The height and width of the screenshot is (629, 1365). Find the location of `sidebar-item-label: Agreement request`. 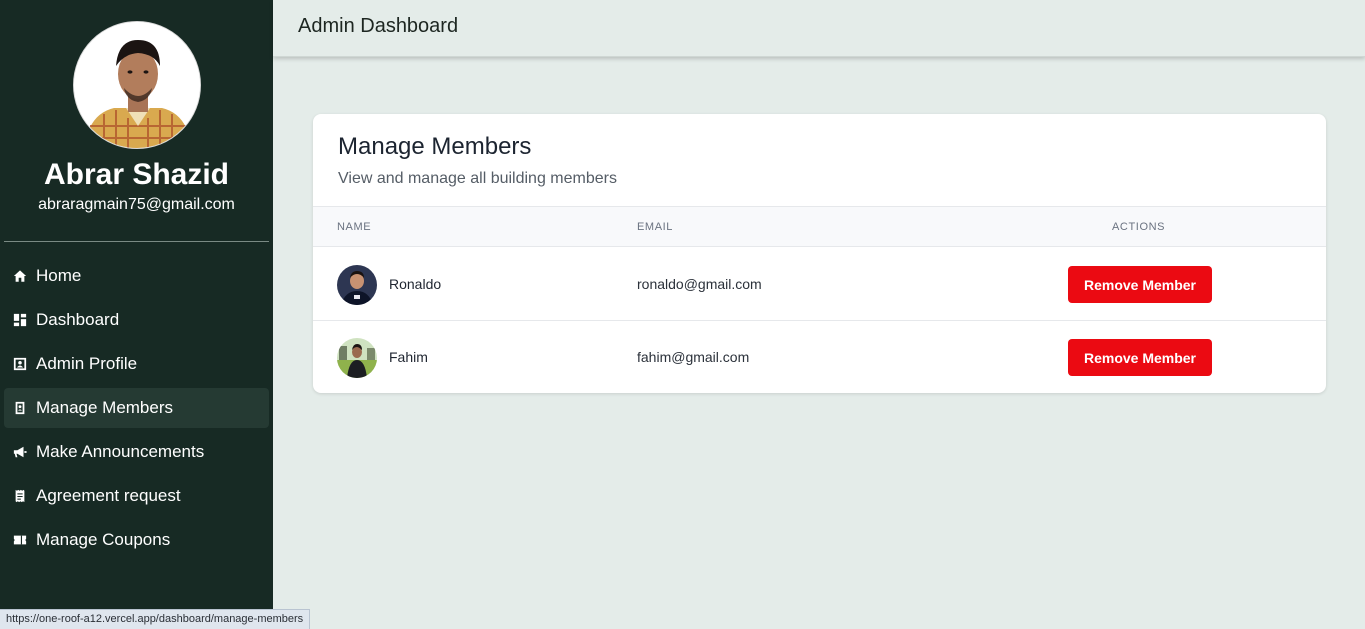

sidebar-item-label: Agreement request is located at coordinates (108, 495).